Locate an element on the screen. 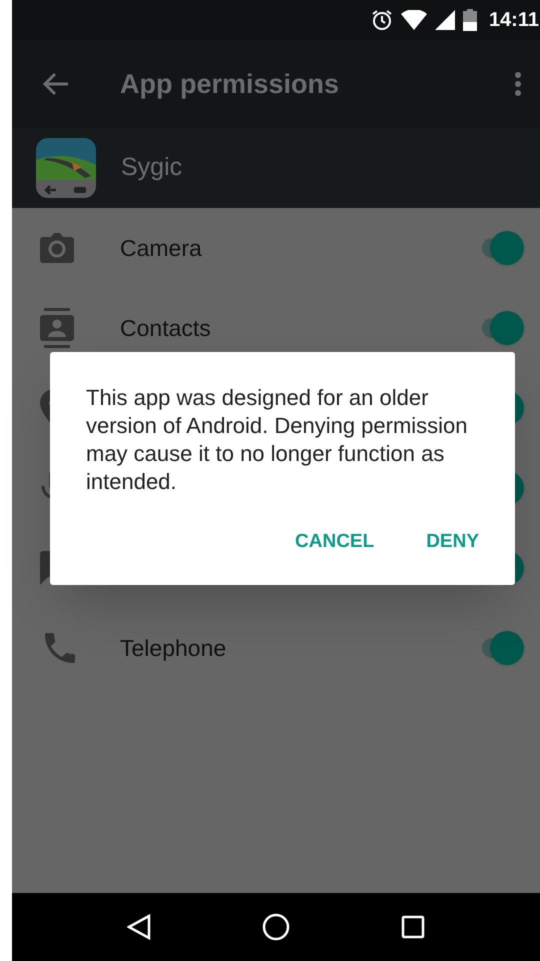 This screenshot has width=540, height=961. permission-label: Camera is located at coordinates (161, 248).